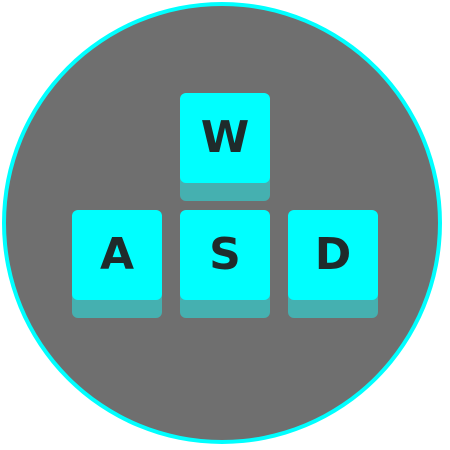 This screenshot has width=450, height=450. I want to click on w-key-icon: W, so click(225, 147).